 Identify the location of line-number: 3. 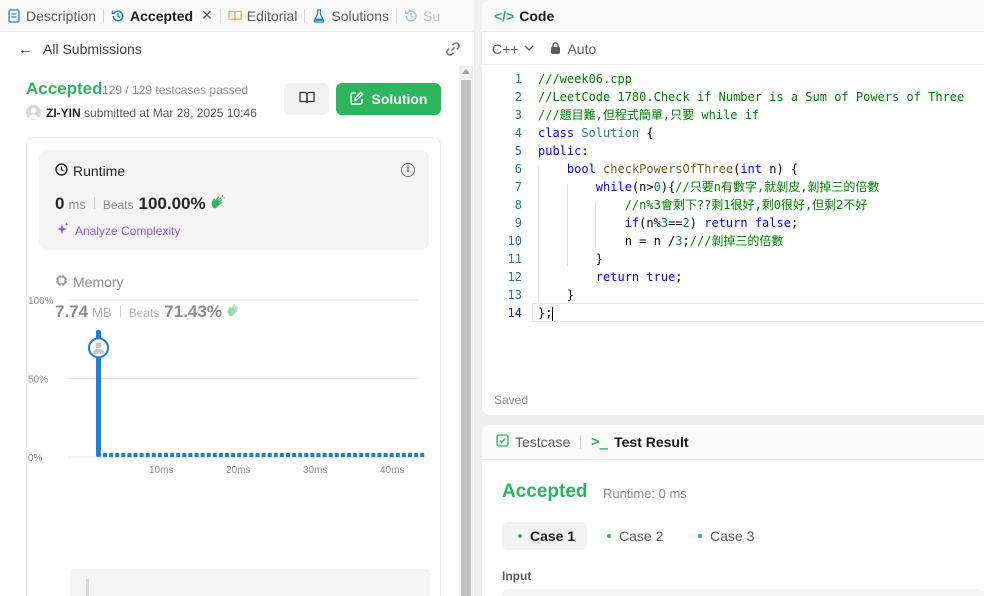
(518, 115).